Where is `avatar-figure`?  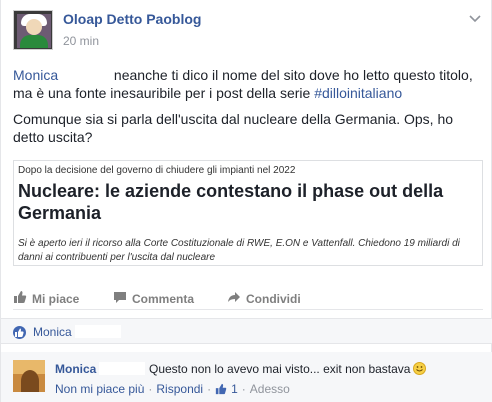 avatar-figure is located at coordinates (30, 381).